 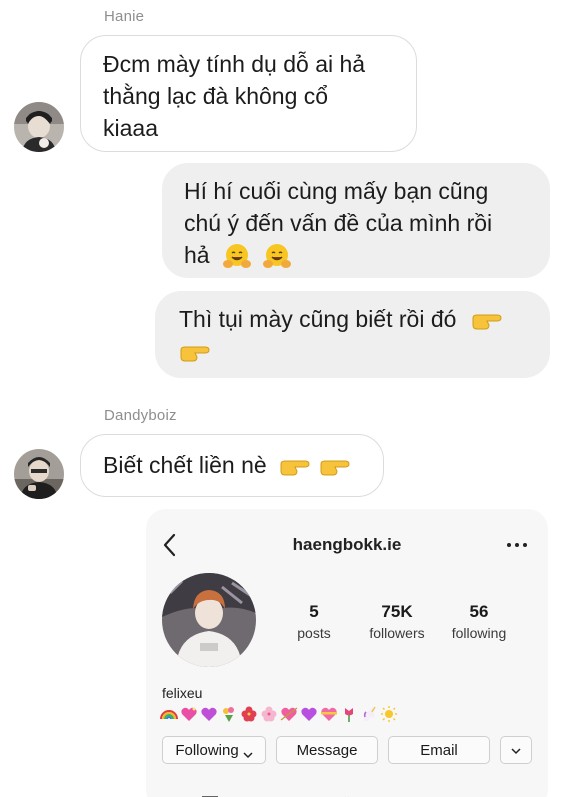 What do you see at coordinates (314, 611) in the screenshot?
I see `posts-count: 5` at bounding box center [314, 611].